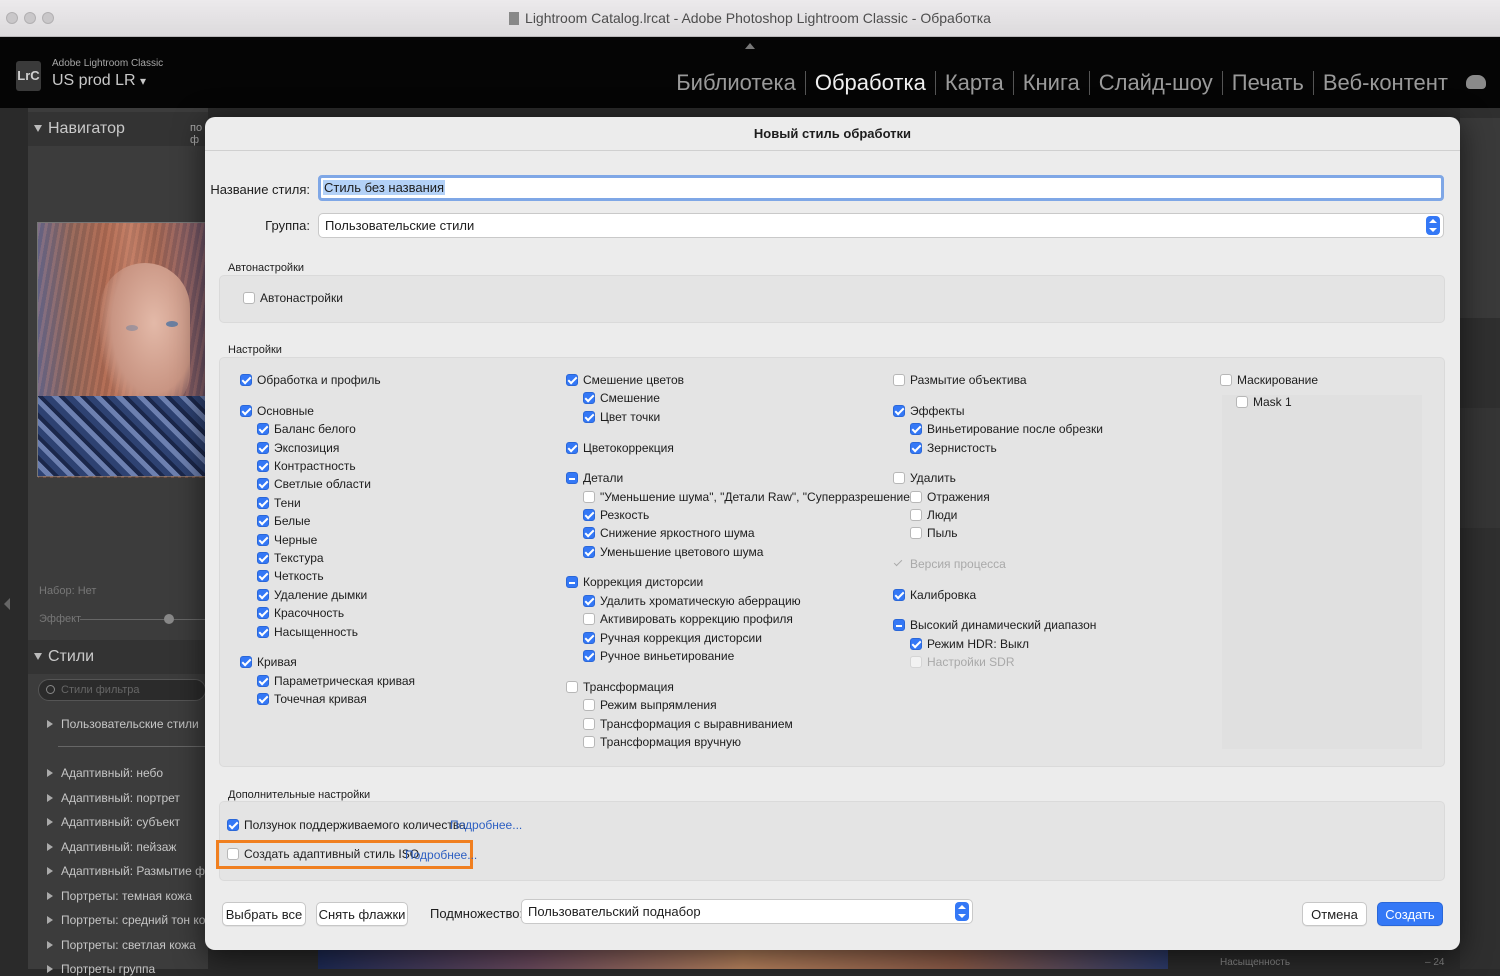 This screenshot has height=976, width=1500. Describe the element at coordinates (300, 613) in the screenshot. I see `checkbox-vibrance: Красочность` at that location.